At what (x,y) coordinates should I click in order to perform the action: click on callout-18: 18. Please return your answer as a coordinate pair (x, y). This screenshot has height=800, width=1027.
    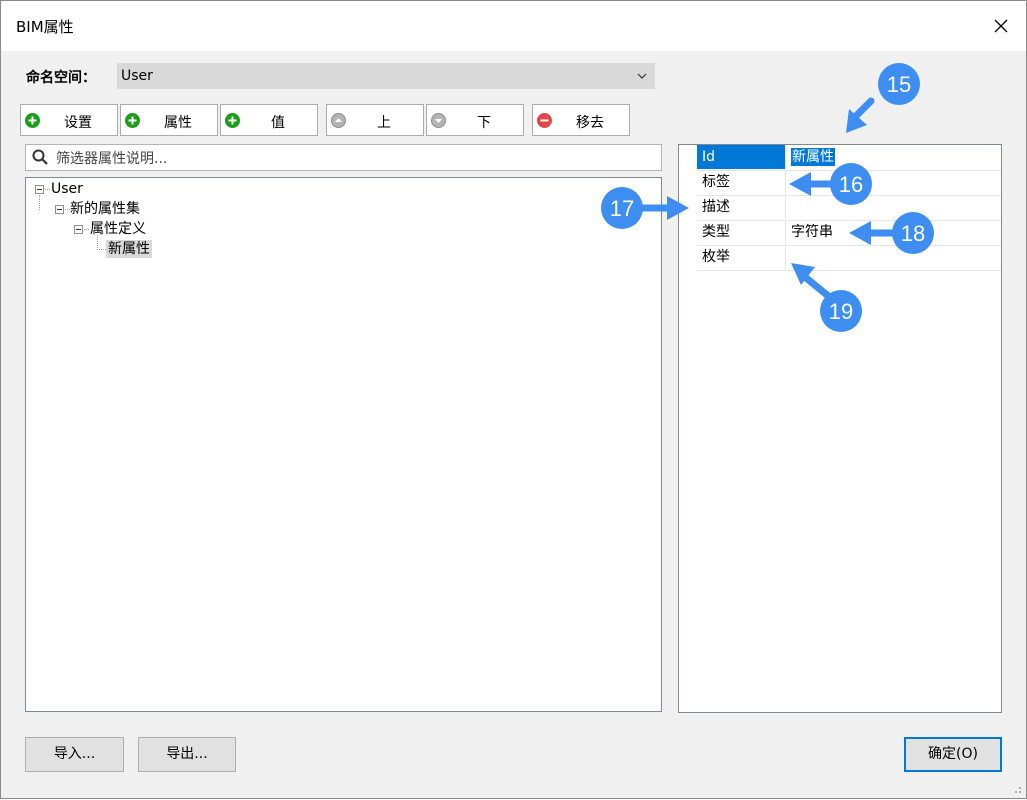
    Looking at the image, I should click on (891, 233).